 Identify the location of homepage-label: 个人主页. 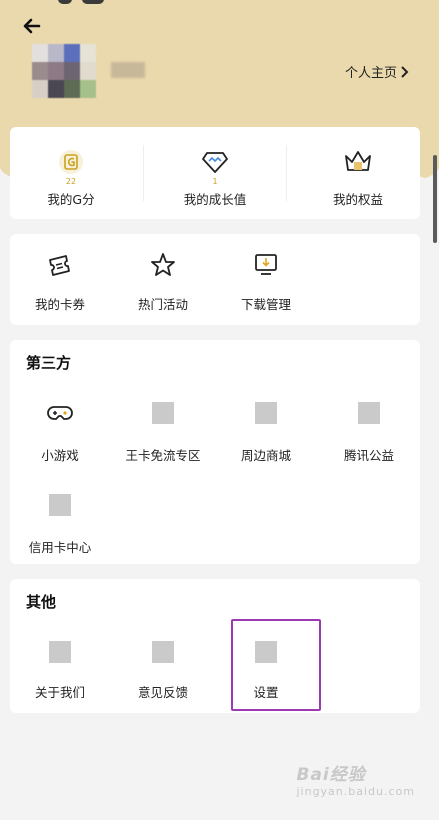
(370, 73).